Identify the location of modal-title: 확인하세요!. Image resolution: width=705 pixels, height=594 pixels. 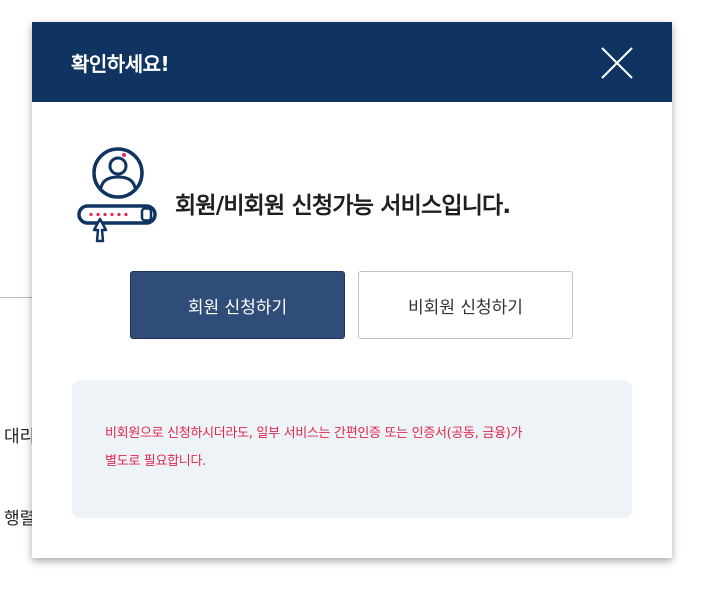
(120, 64).